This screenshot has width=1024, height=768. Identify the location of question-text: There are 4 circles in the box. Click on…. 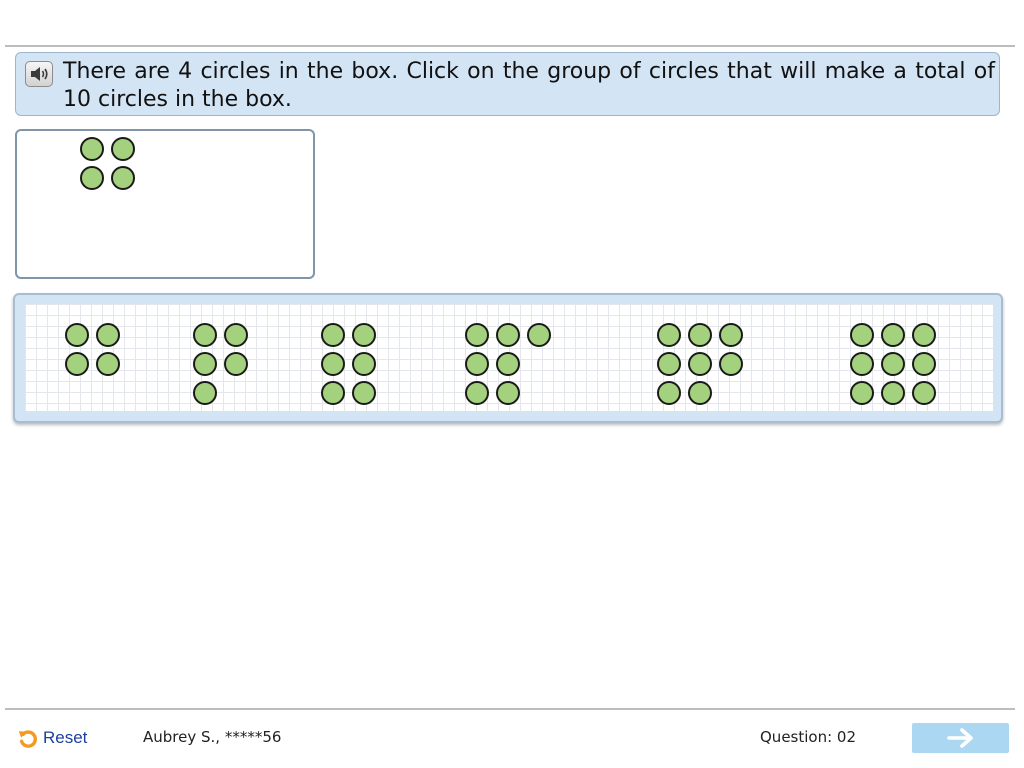
(529, 85).